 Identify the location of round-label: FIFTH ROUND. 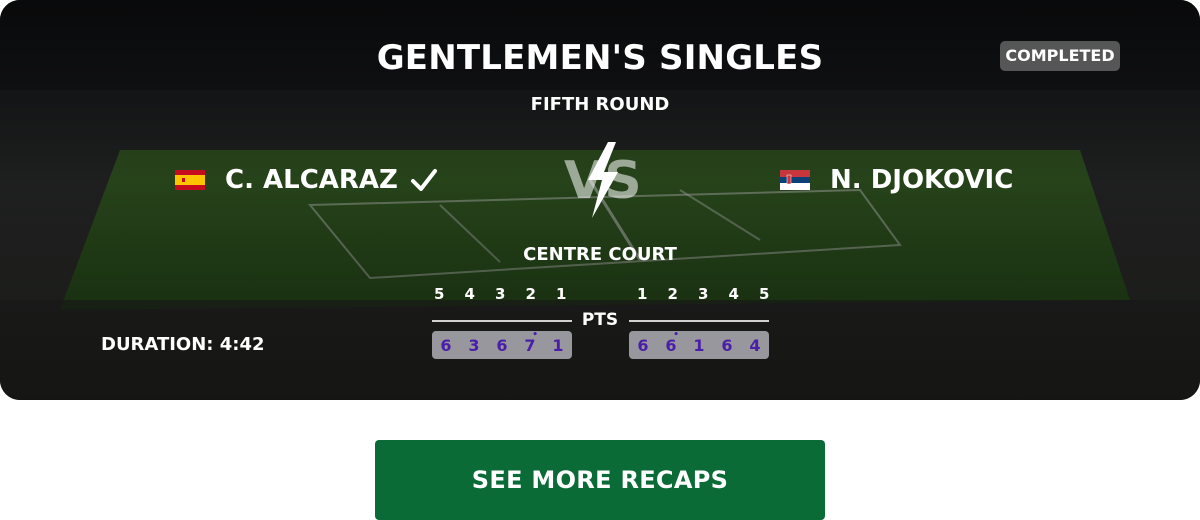
(600, 104).